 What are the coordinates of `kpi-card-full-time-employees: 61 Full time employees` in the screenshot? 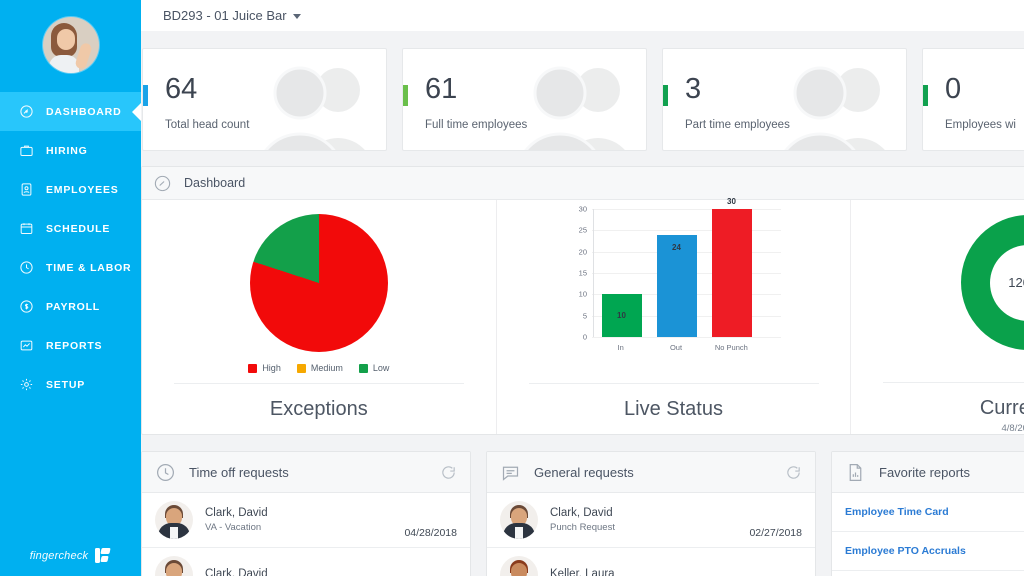 It's located at (524, 99).